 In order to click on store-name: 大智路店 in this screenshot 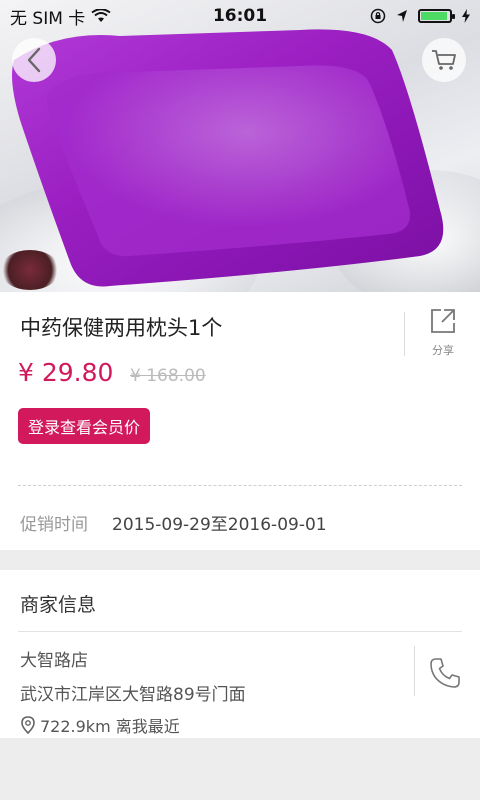, I will do `click(54, 658)`.